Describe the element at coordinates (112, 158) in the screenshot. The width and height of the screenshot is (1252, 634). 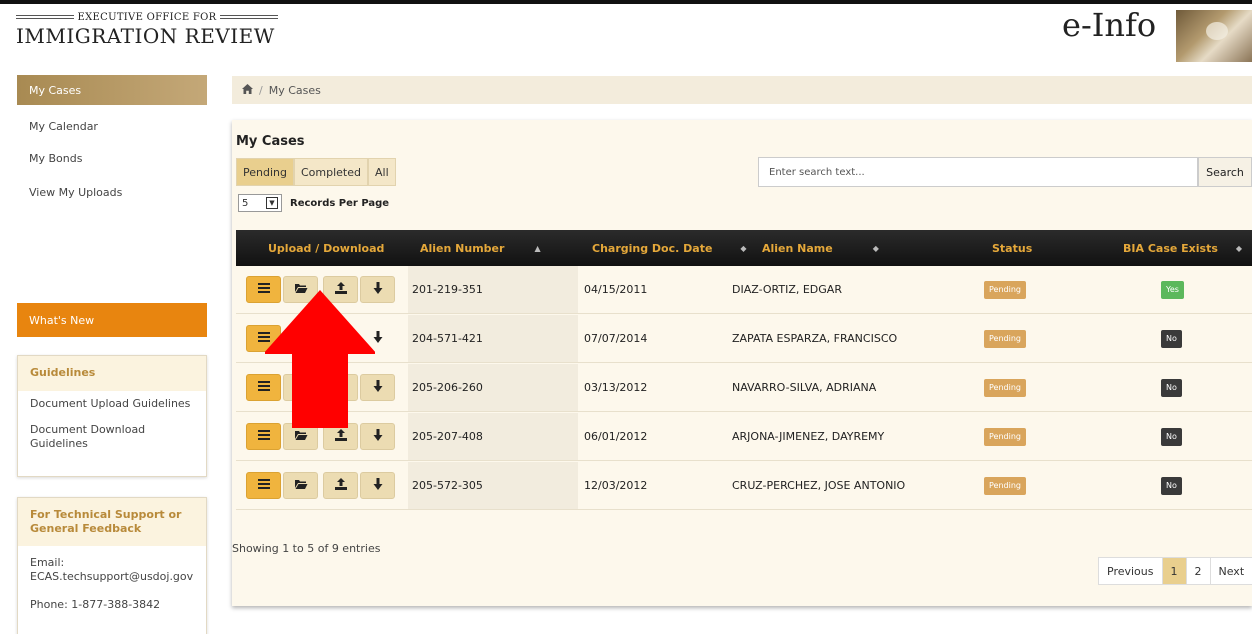
I see `sidebar-item-my-bonds: My Bonds` at that location.